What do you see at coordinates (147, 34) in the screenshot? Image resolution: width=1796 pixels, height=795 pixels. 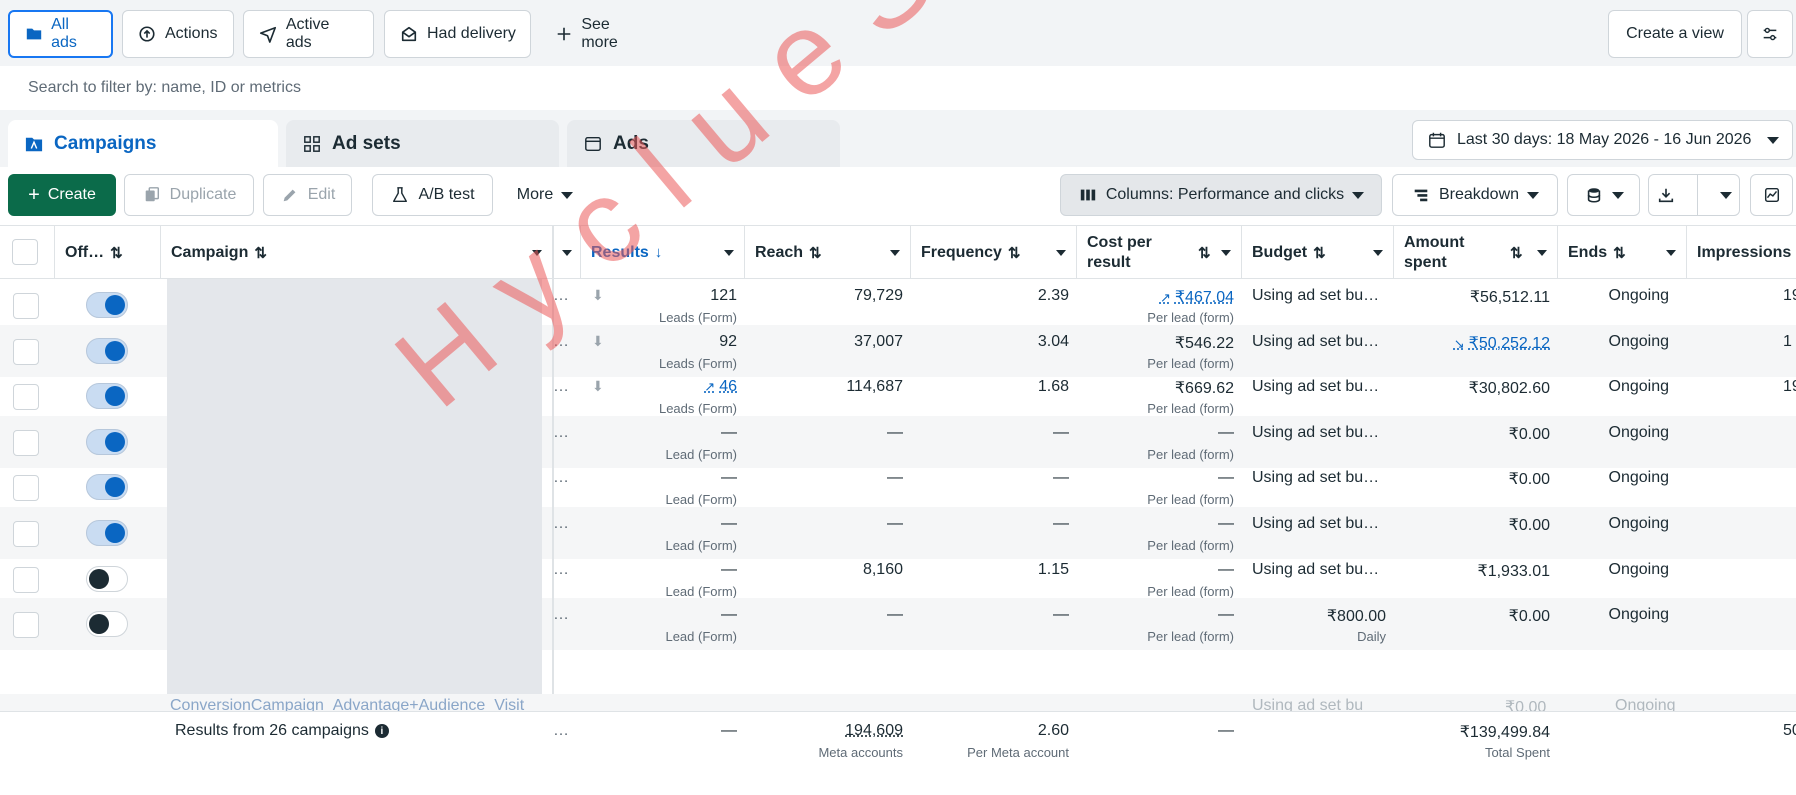 I see `upload-circle-icon` at bounding box center [147, 34].